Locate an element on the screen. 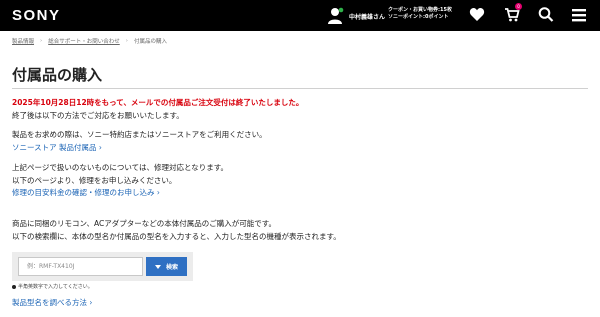 The width and height of the screenshot is (600, 317). cart-icon: 0 is located at coordinates (513, 13).